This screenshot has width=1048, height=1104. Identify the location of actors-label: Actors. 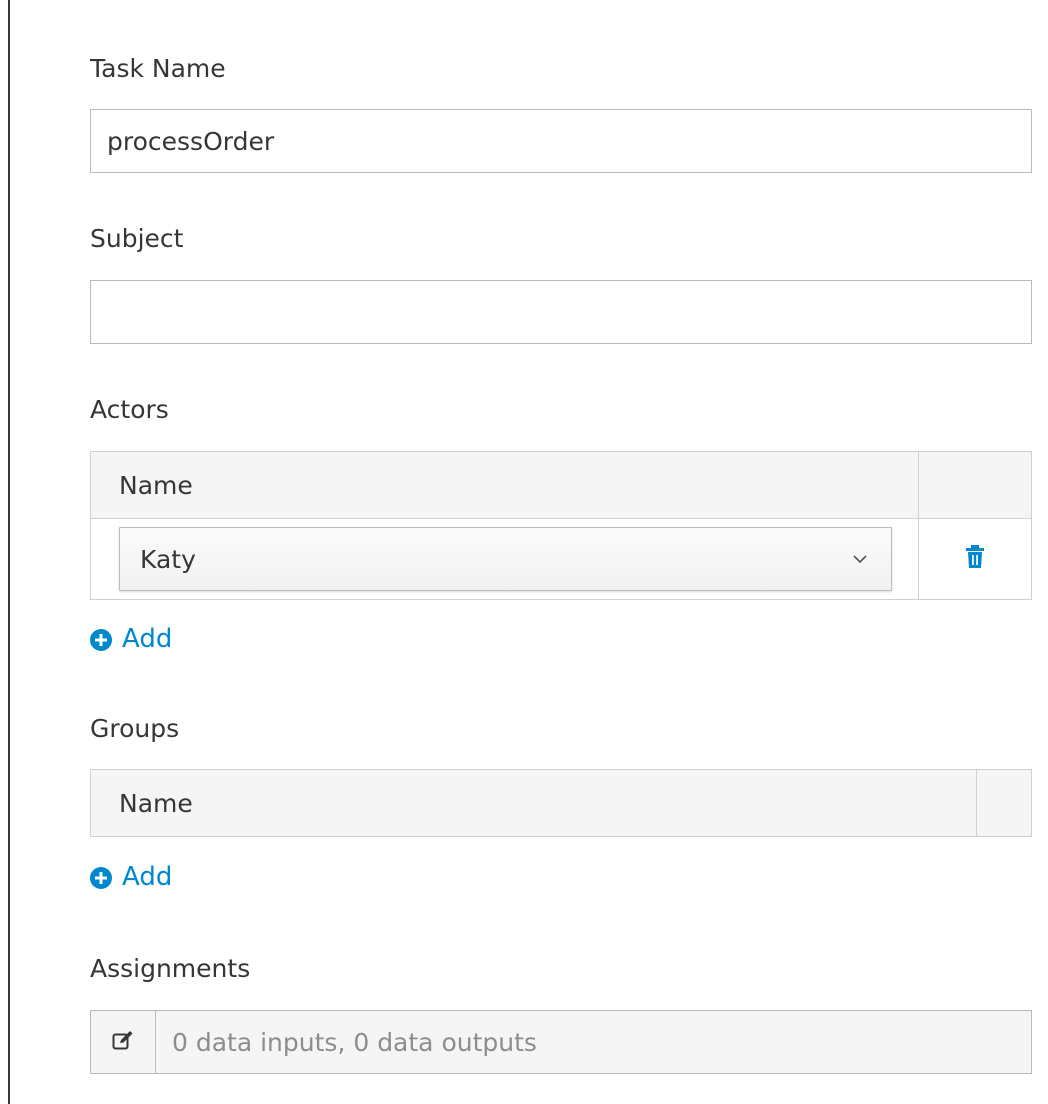
(129, 409).